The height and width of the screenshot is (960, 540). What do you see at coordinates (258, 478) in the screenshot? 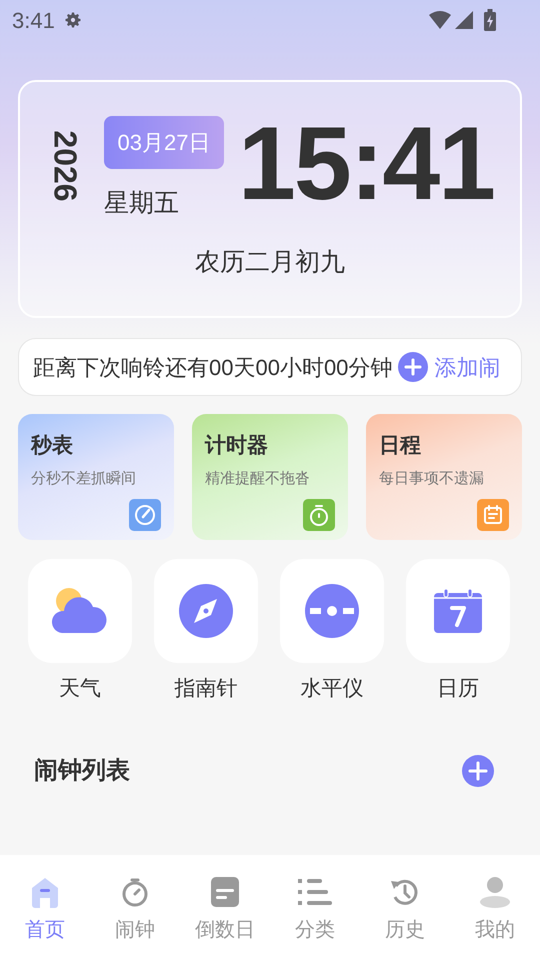
I see `card-subtitle: 精准提醒不拖沓` at bounding box center [258, 478].